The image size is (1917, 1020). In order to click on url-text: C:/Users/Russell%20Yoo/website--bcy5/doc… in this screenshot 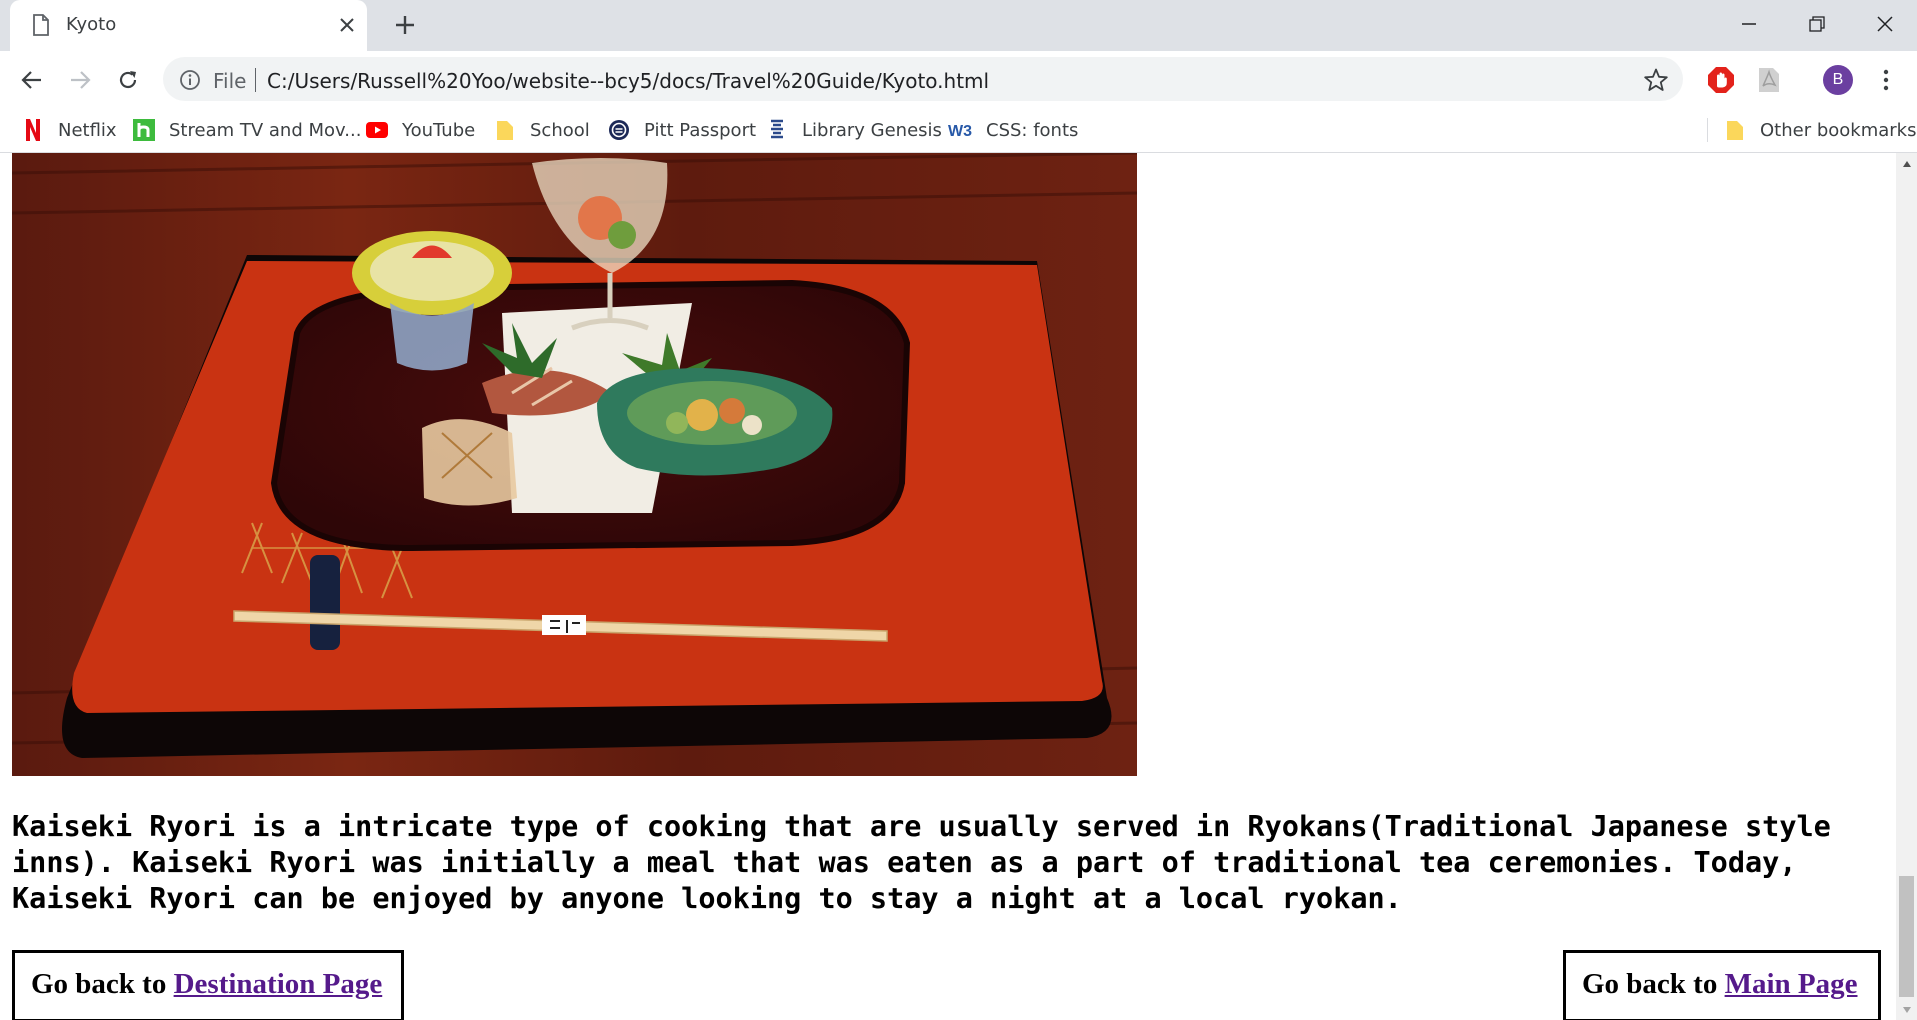, I will do `click(628, 81)`.